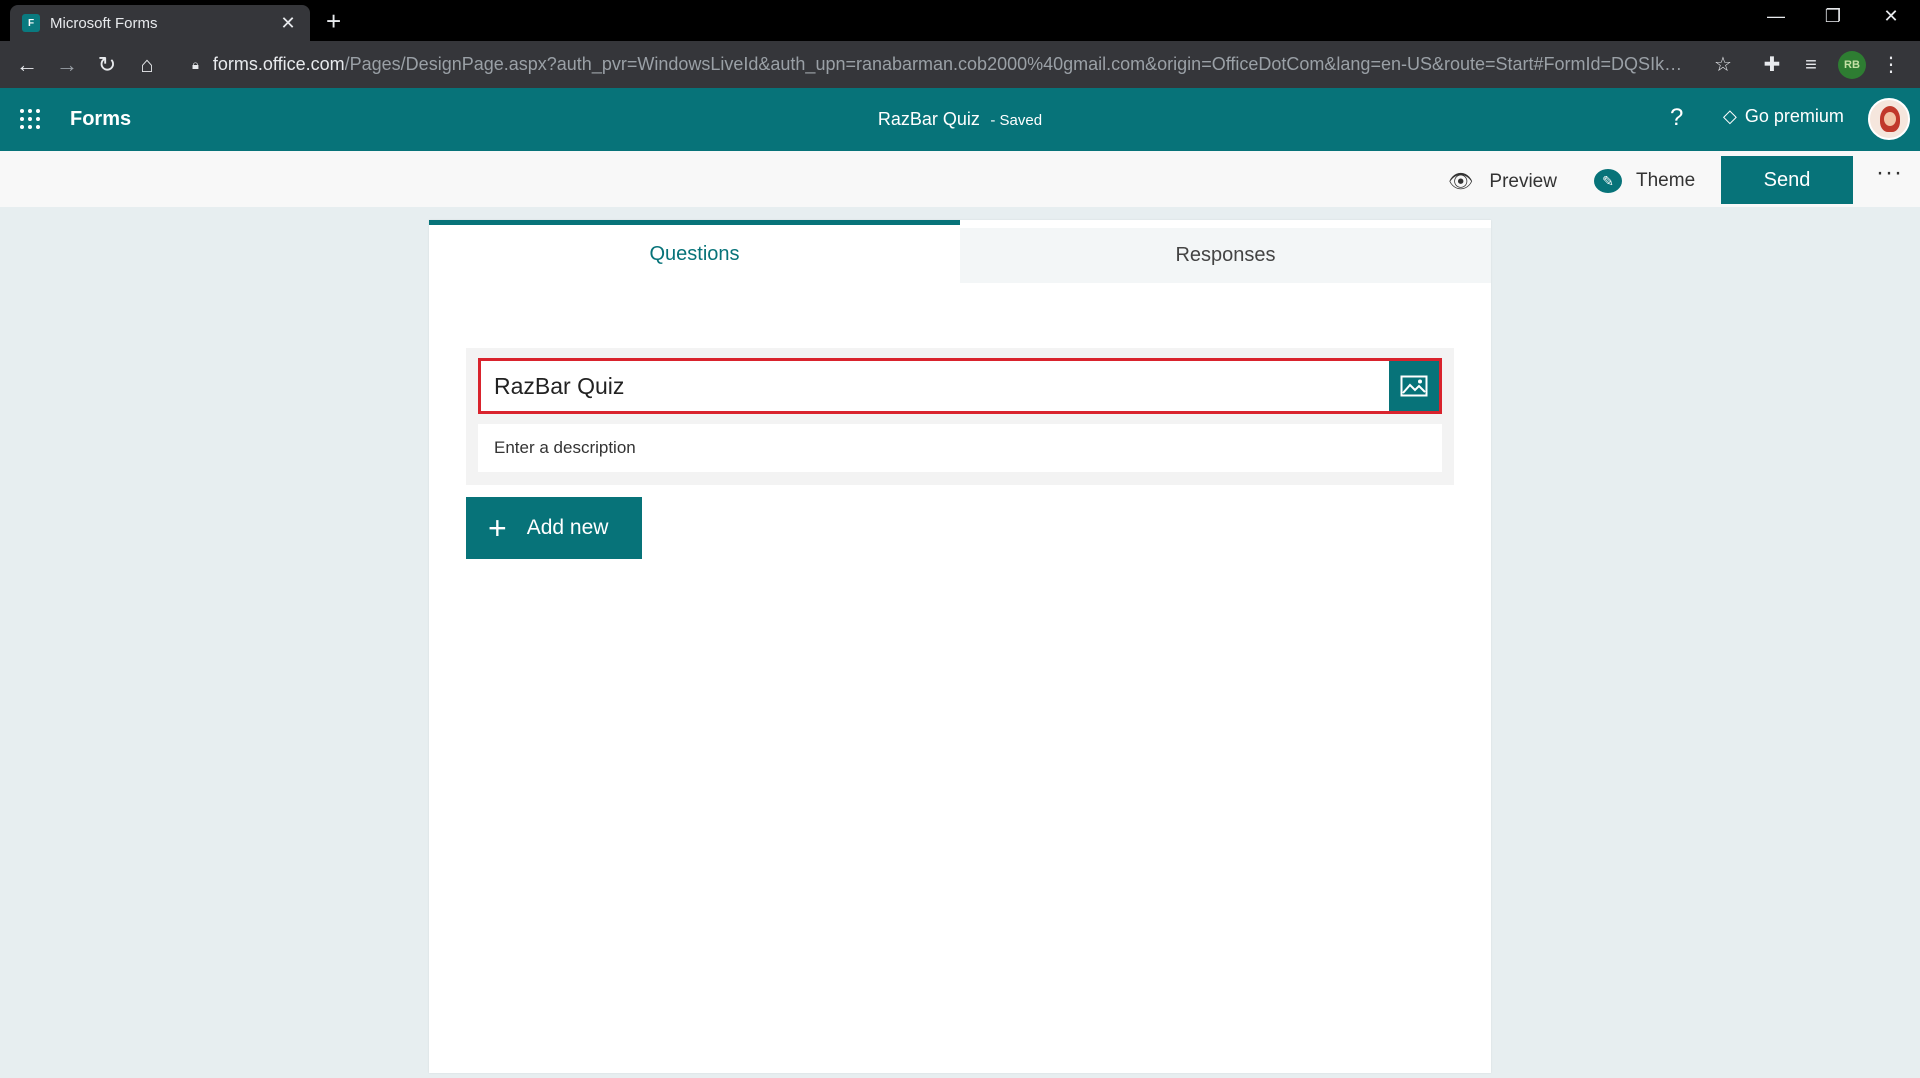 This screenshot has width=1920, height=1078. What do you see at coordinates (31, 23) in the screenshot?
I see `forms-favicon-icon: F` at bounding box center [31, 23].